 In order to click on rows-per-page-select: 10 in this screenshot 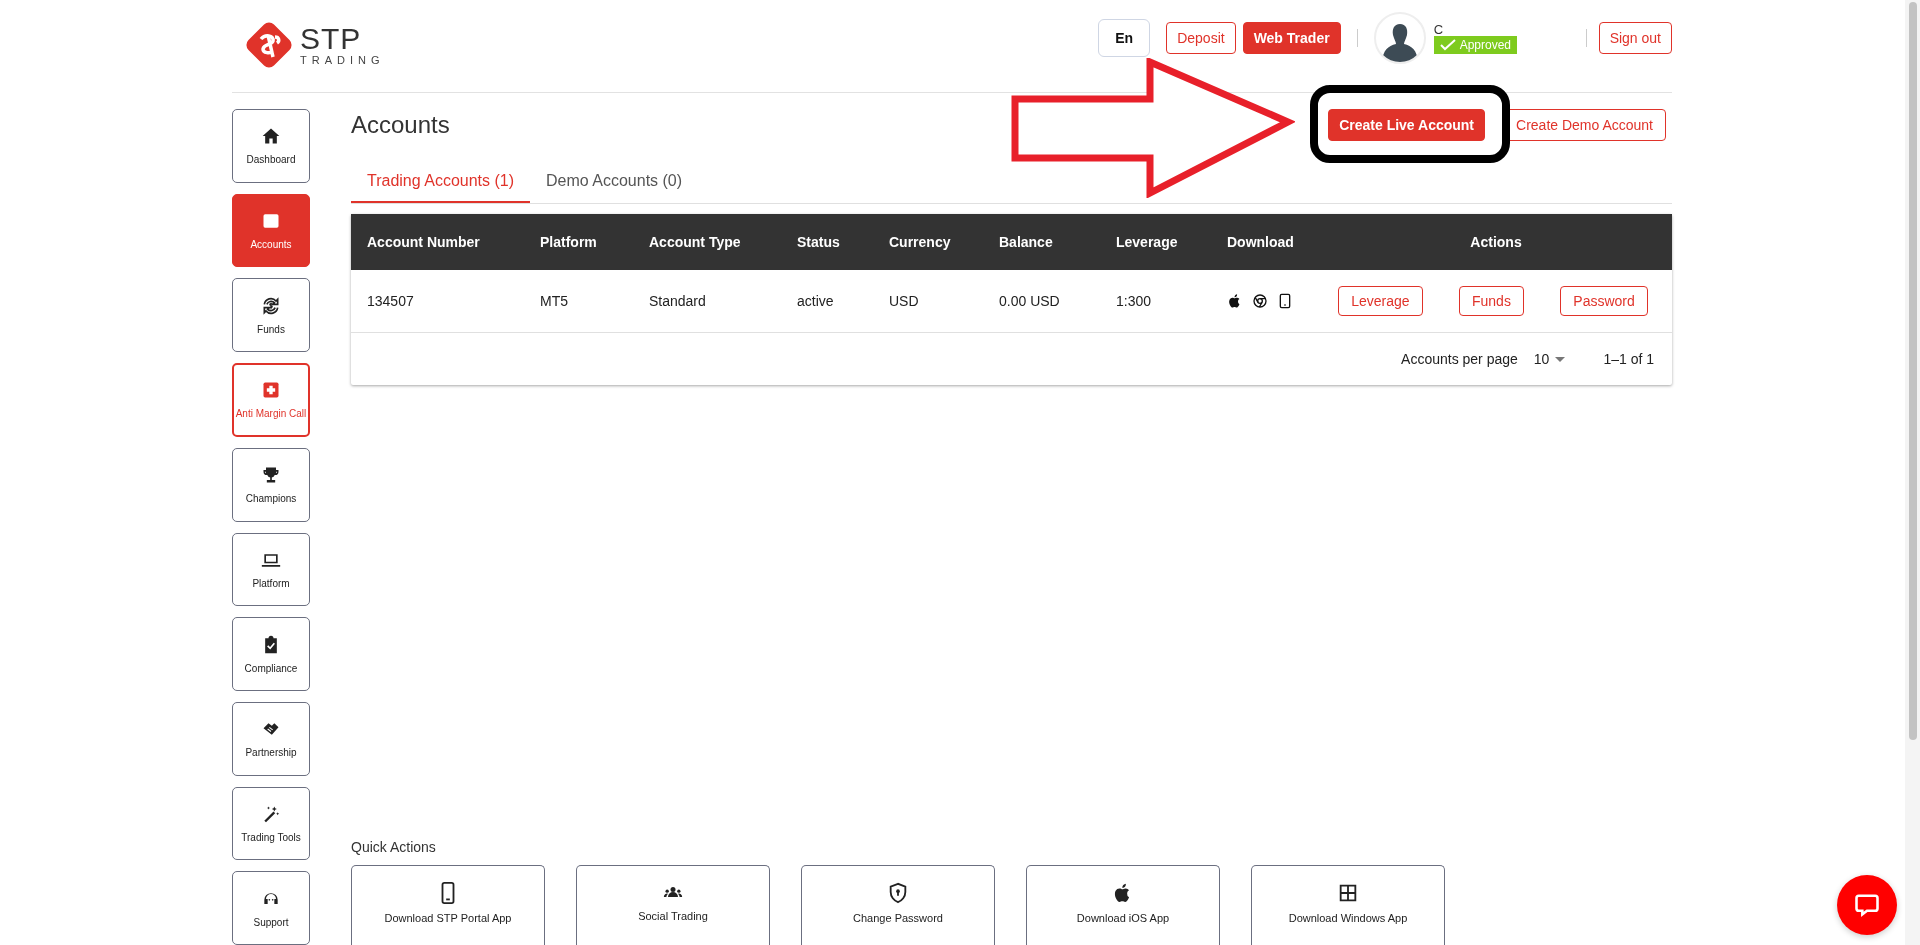, I will do `click(1546, 359)`.